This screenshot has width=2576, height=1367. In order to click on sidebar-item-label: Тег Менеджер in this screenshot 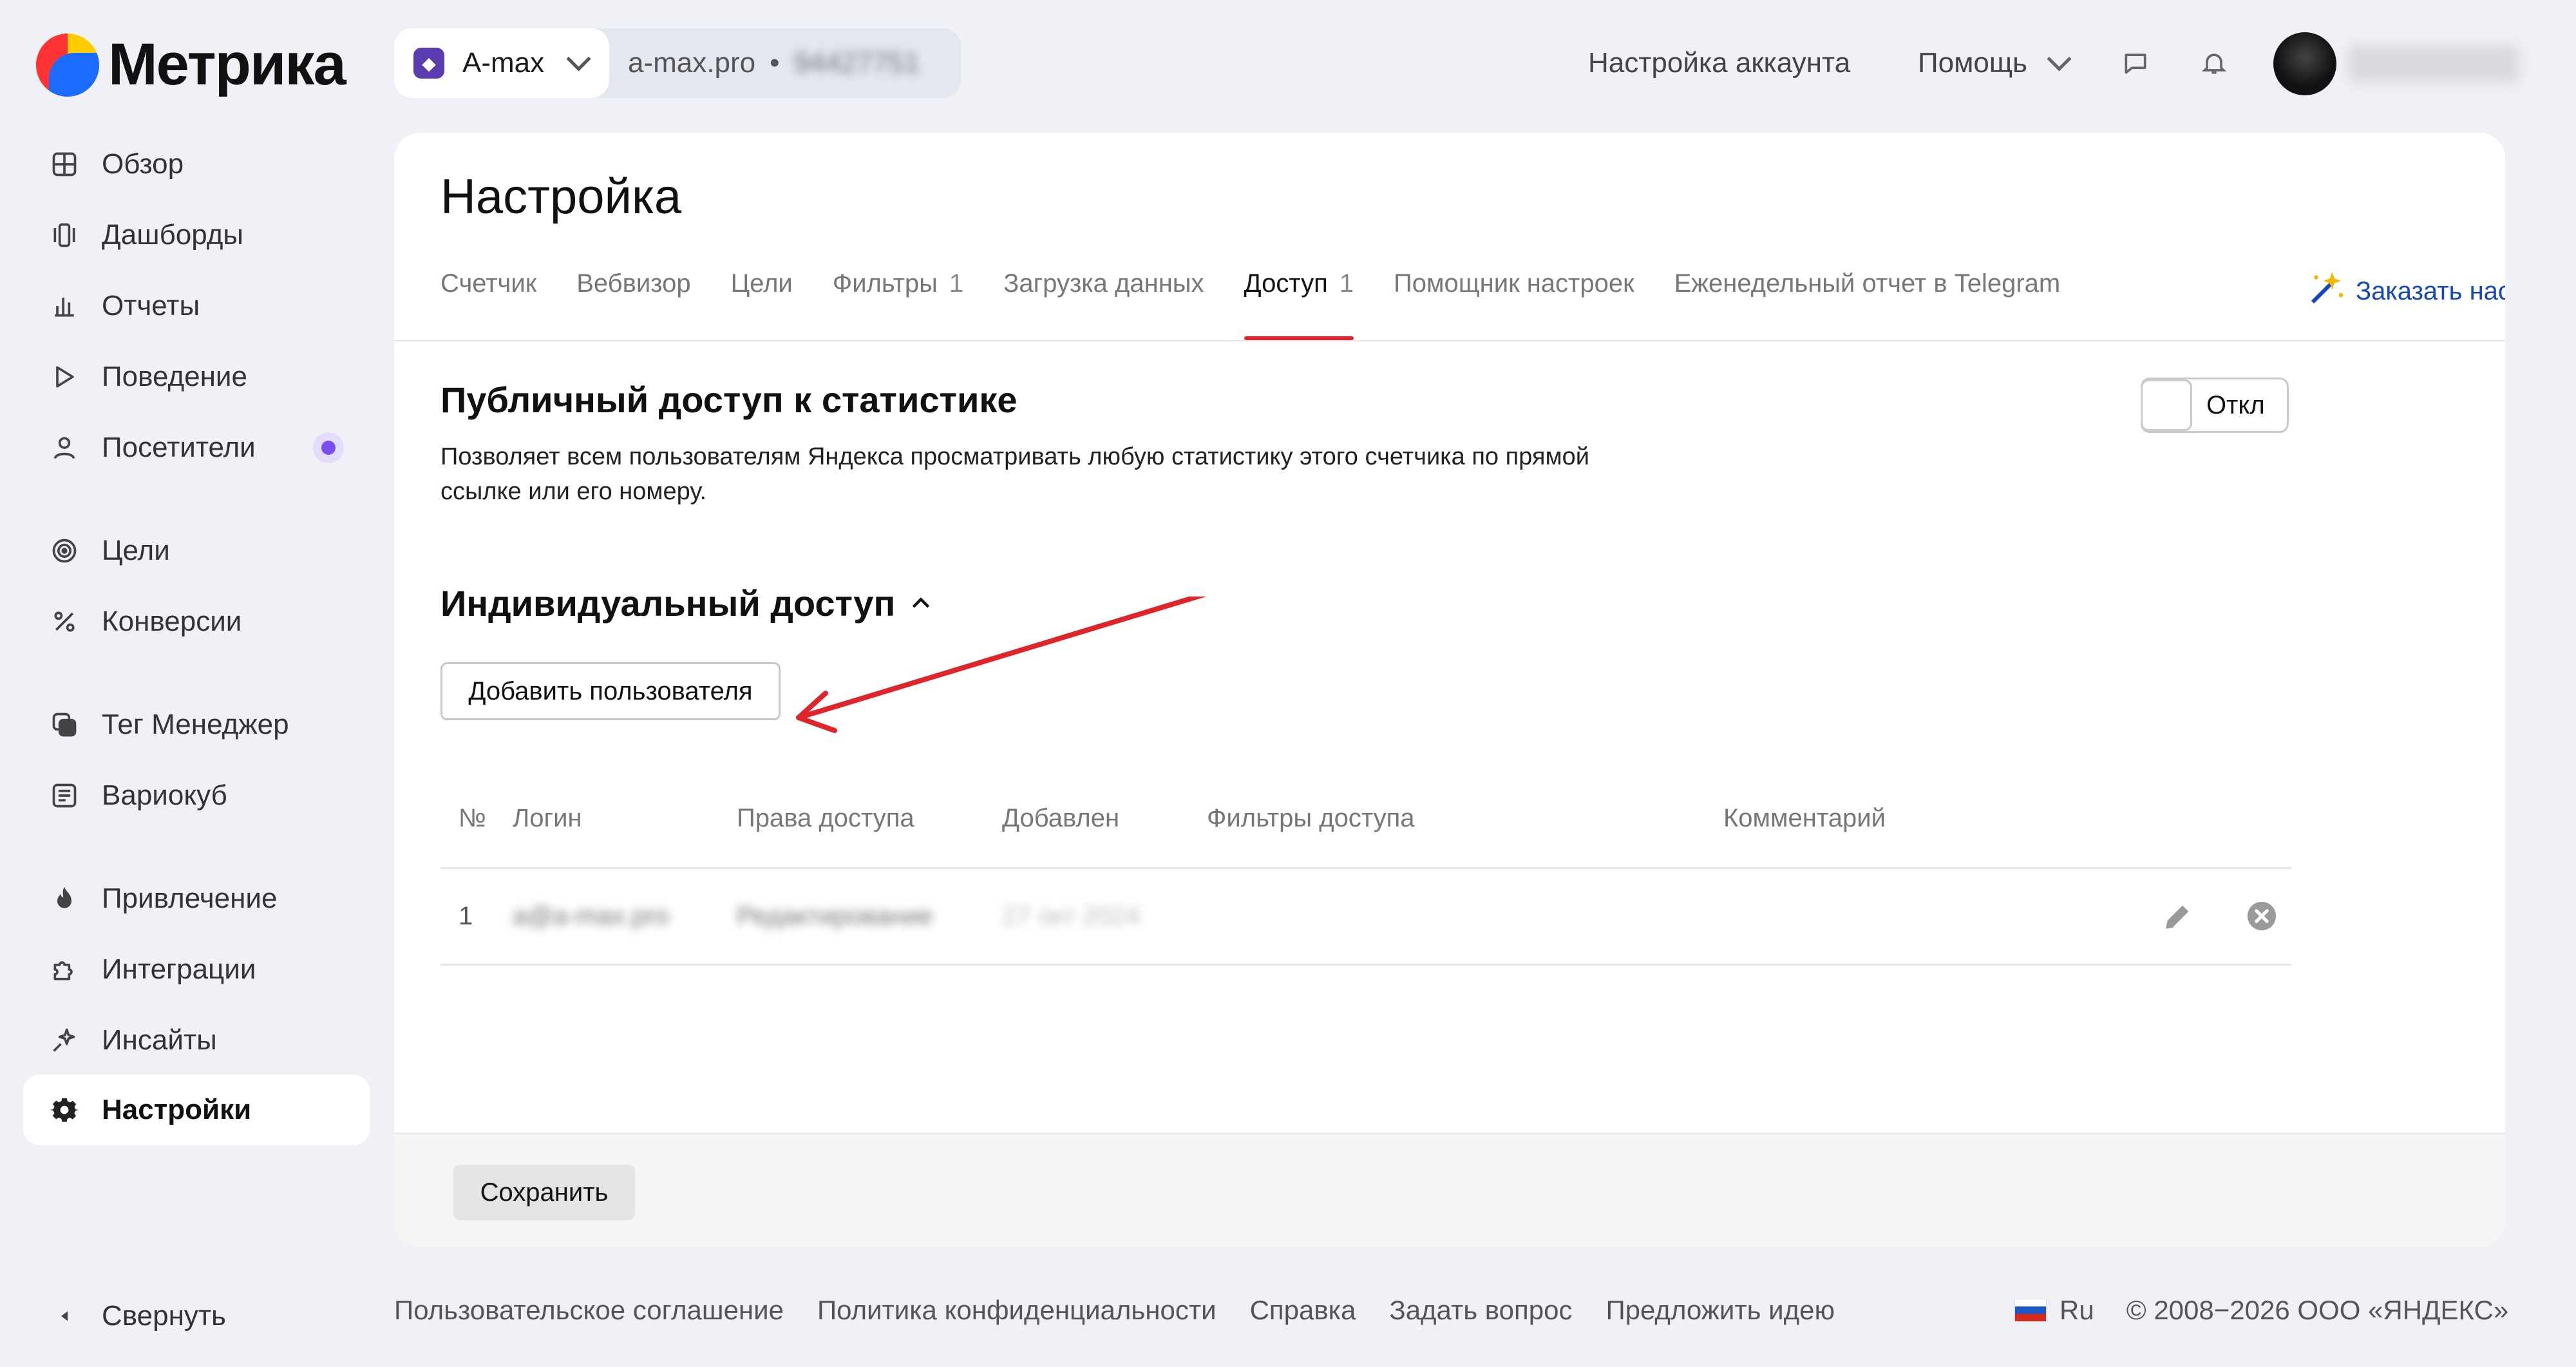, I will do `click(195, 724)`.